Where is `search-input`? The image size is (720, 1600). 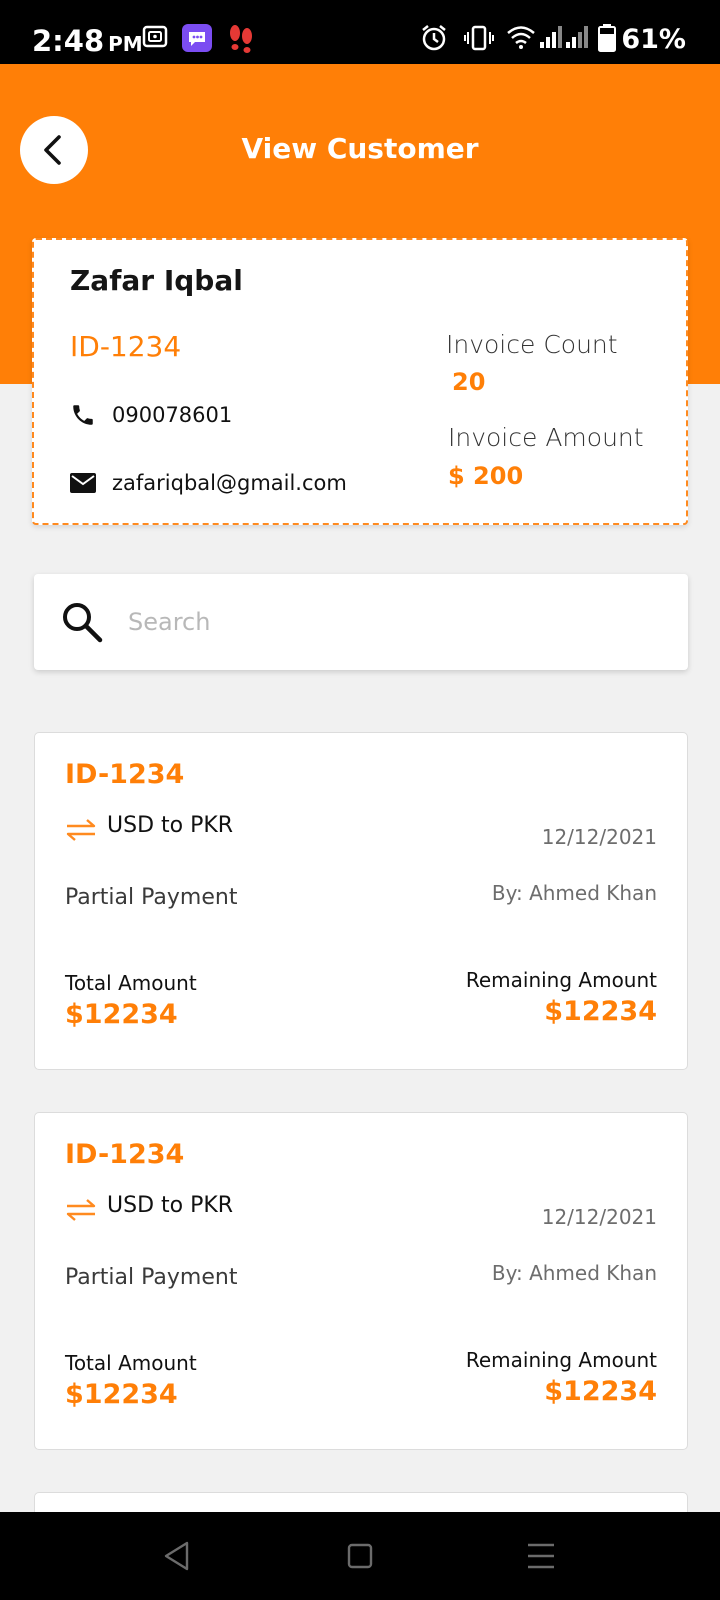
search-input is located at coordinates (388, 622).